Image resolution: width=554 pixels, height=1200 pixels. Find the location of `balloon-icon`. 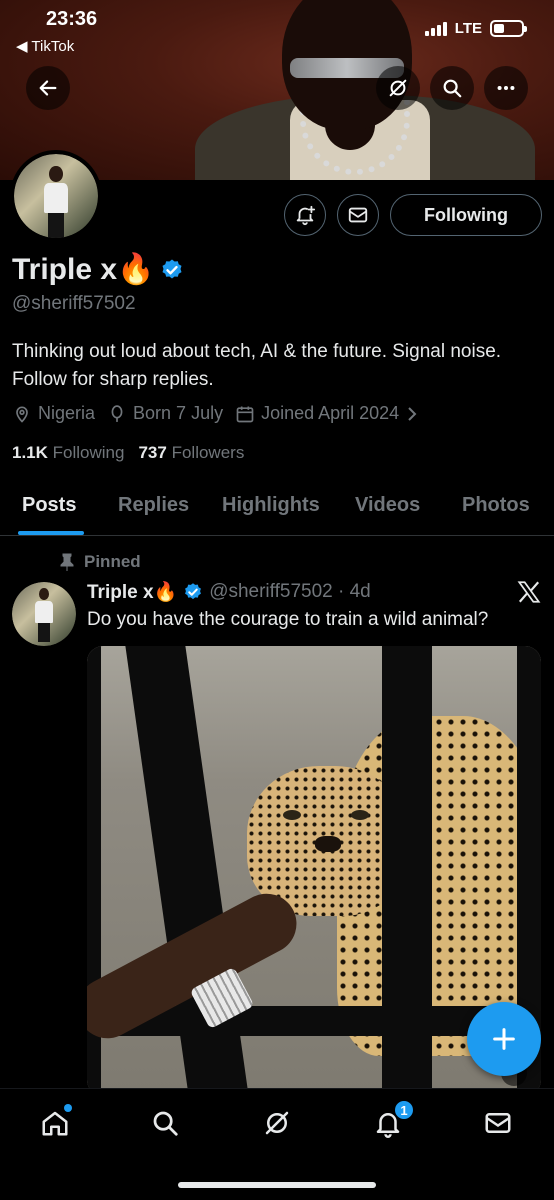

balloon-icon is located at coordinates (117, 413).